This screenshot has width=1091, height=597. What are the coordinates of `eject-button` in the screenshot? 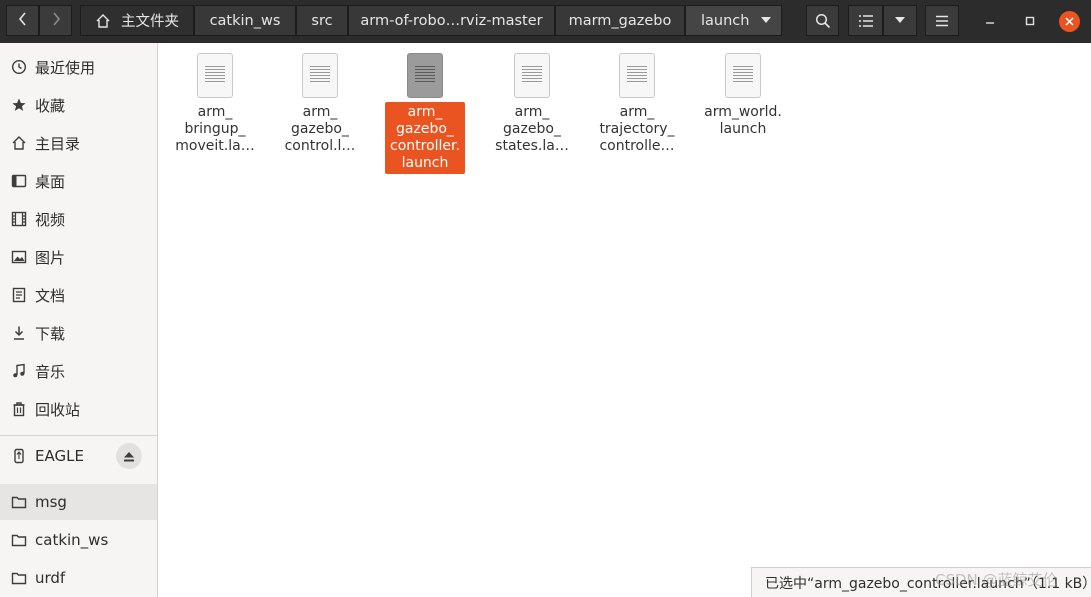 It's located at (129, 456).